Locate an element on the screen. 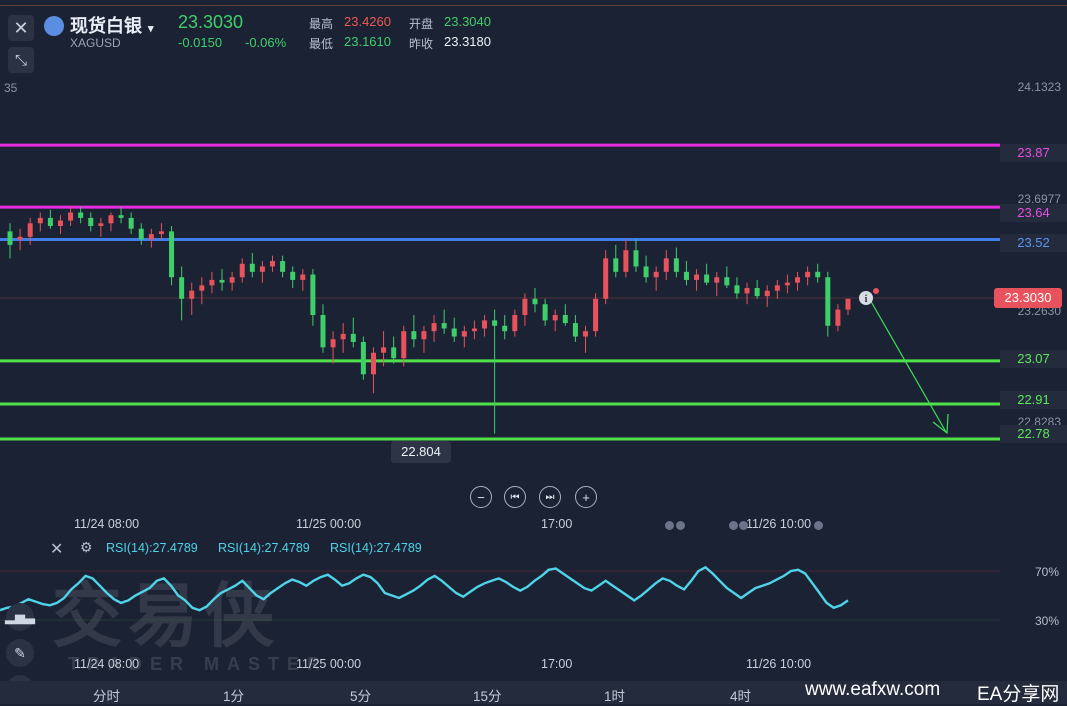  info-icon-glyph: i is located at coordinates (866, 299).